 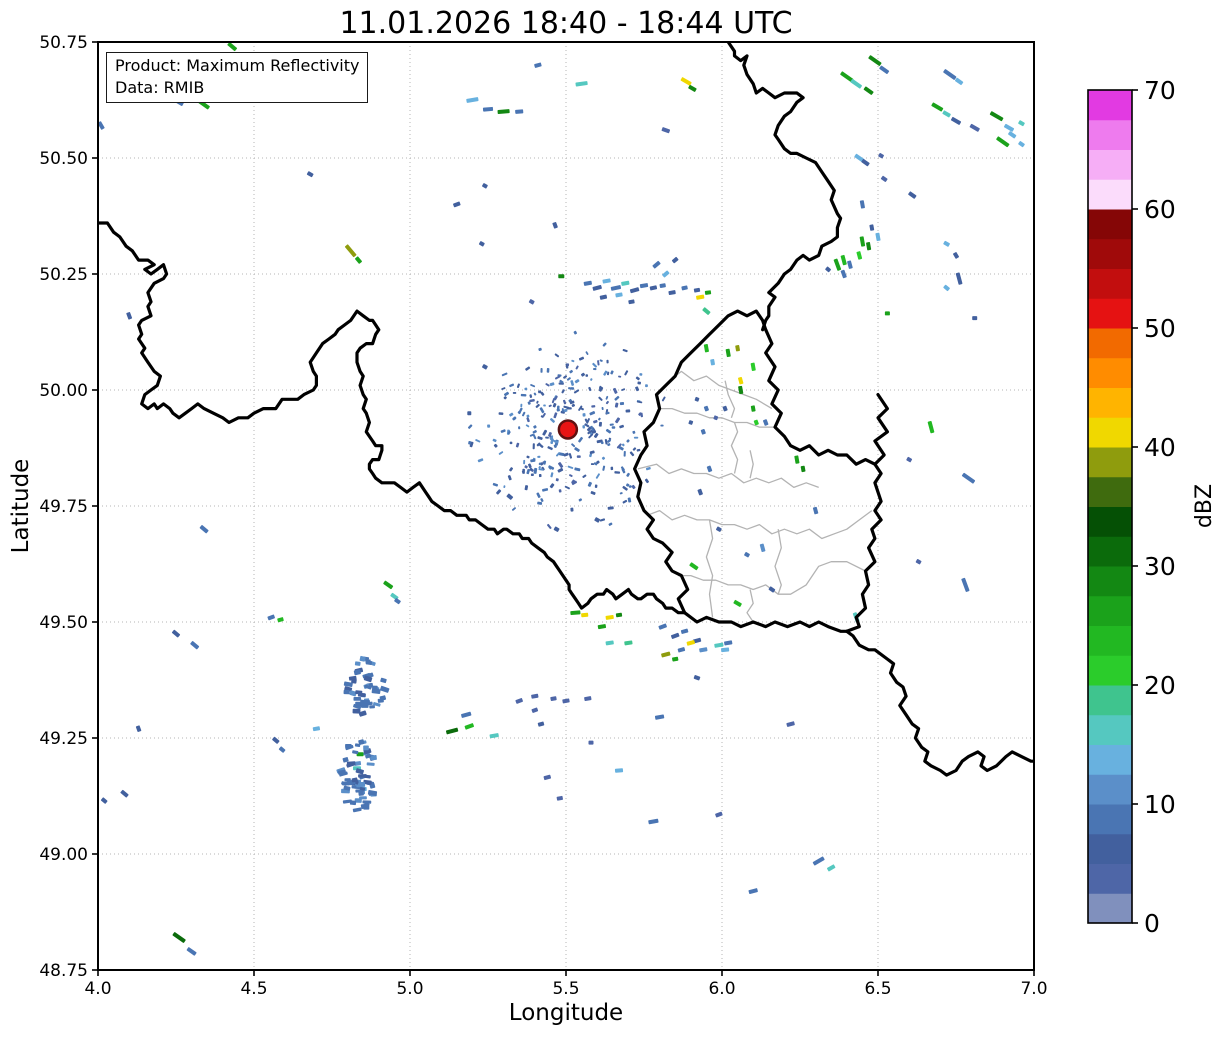 What do you see at coordinates (700, 462) in the screenshot?
I see `national-border-path` at bounding box center [700, 462].